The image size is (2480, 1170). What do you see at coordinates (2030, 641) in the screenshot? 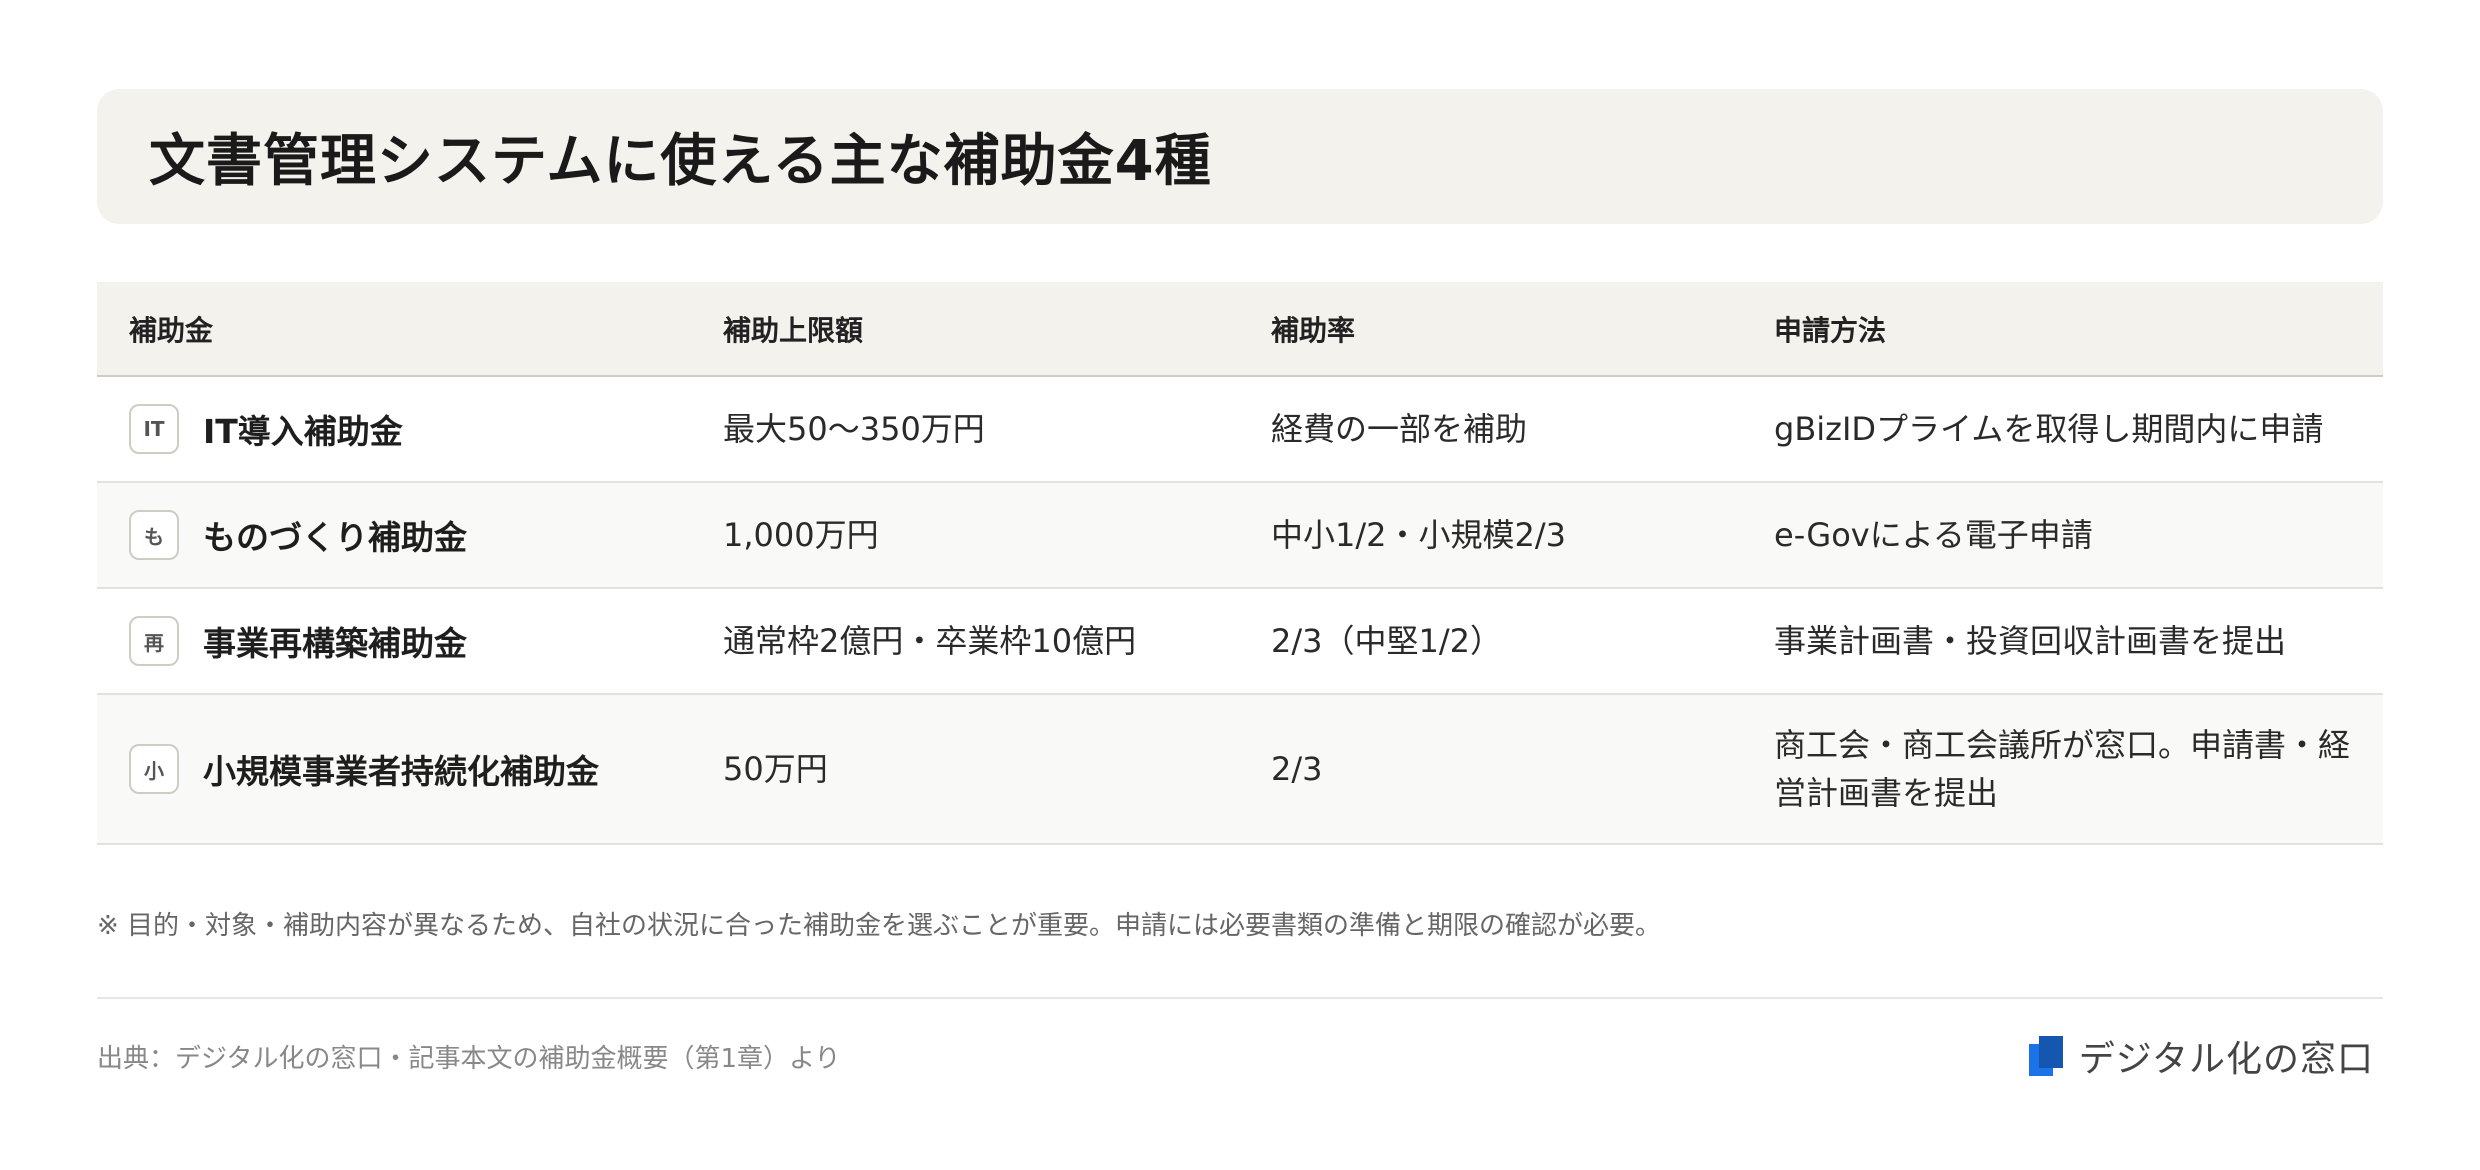
I see `subsidy-method: 事業計画書・投資回収計画書を提出` at bounding box center [2030, 641].